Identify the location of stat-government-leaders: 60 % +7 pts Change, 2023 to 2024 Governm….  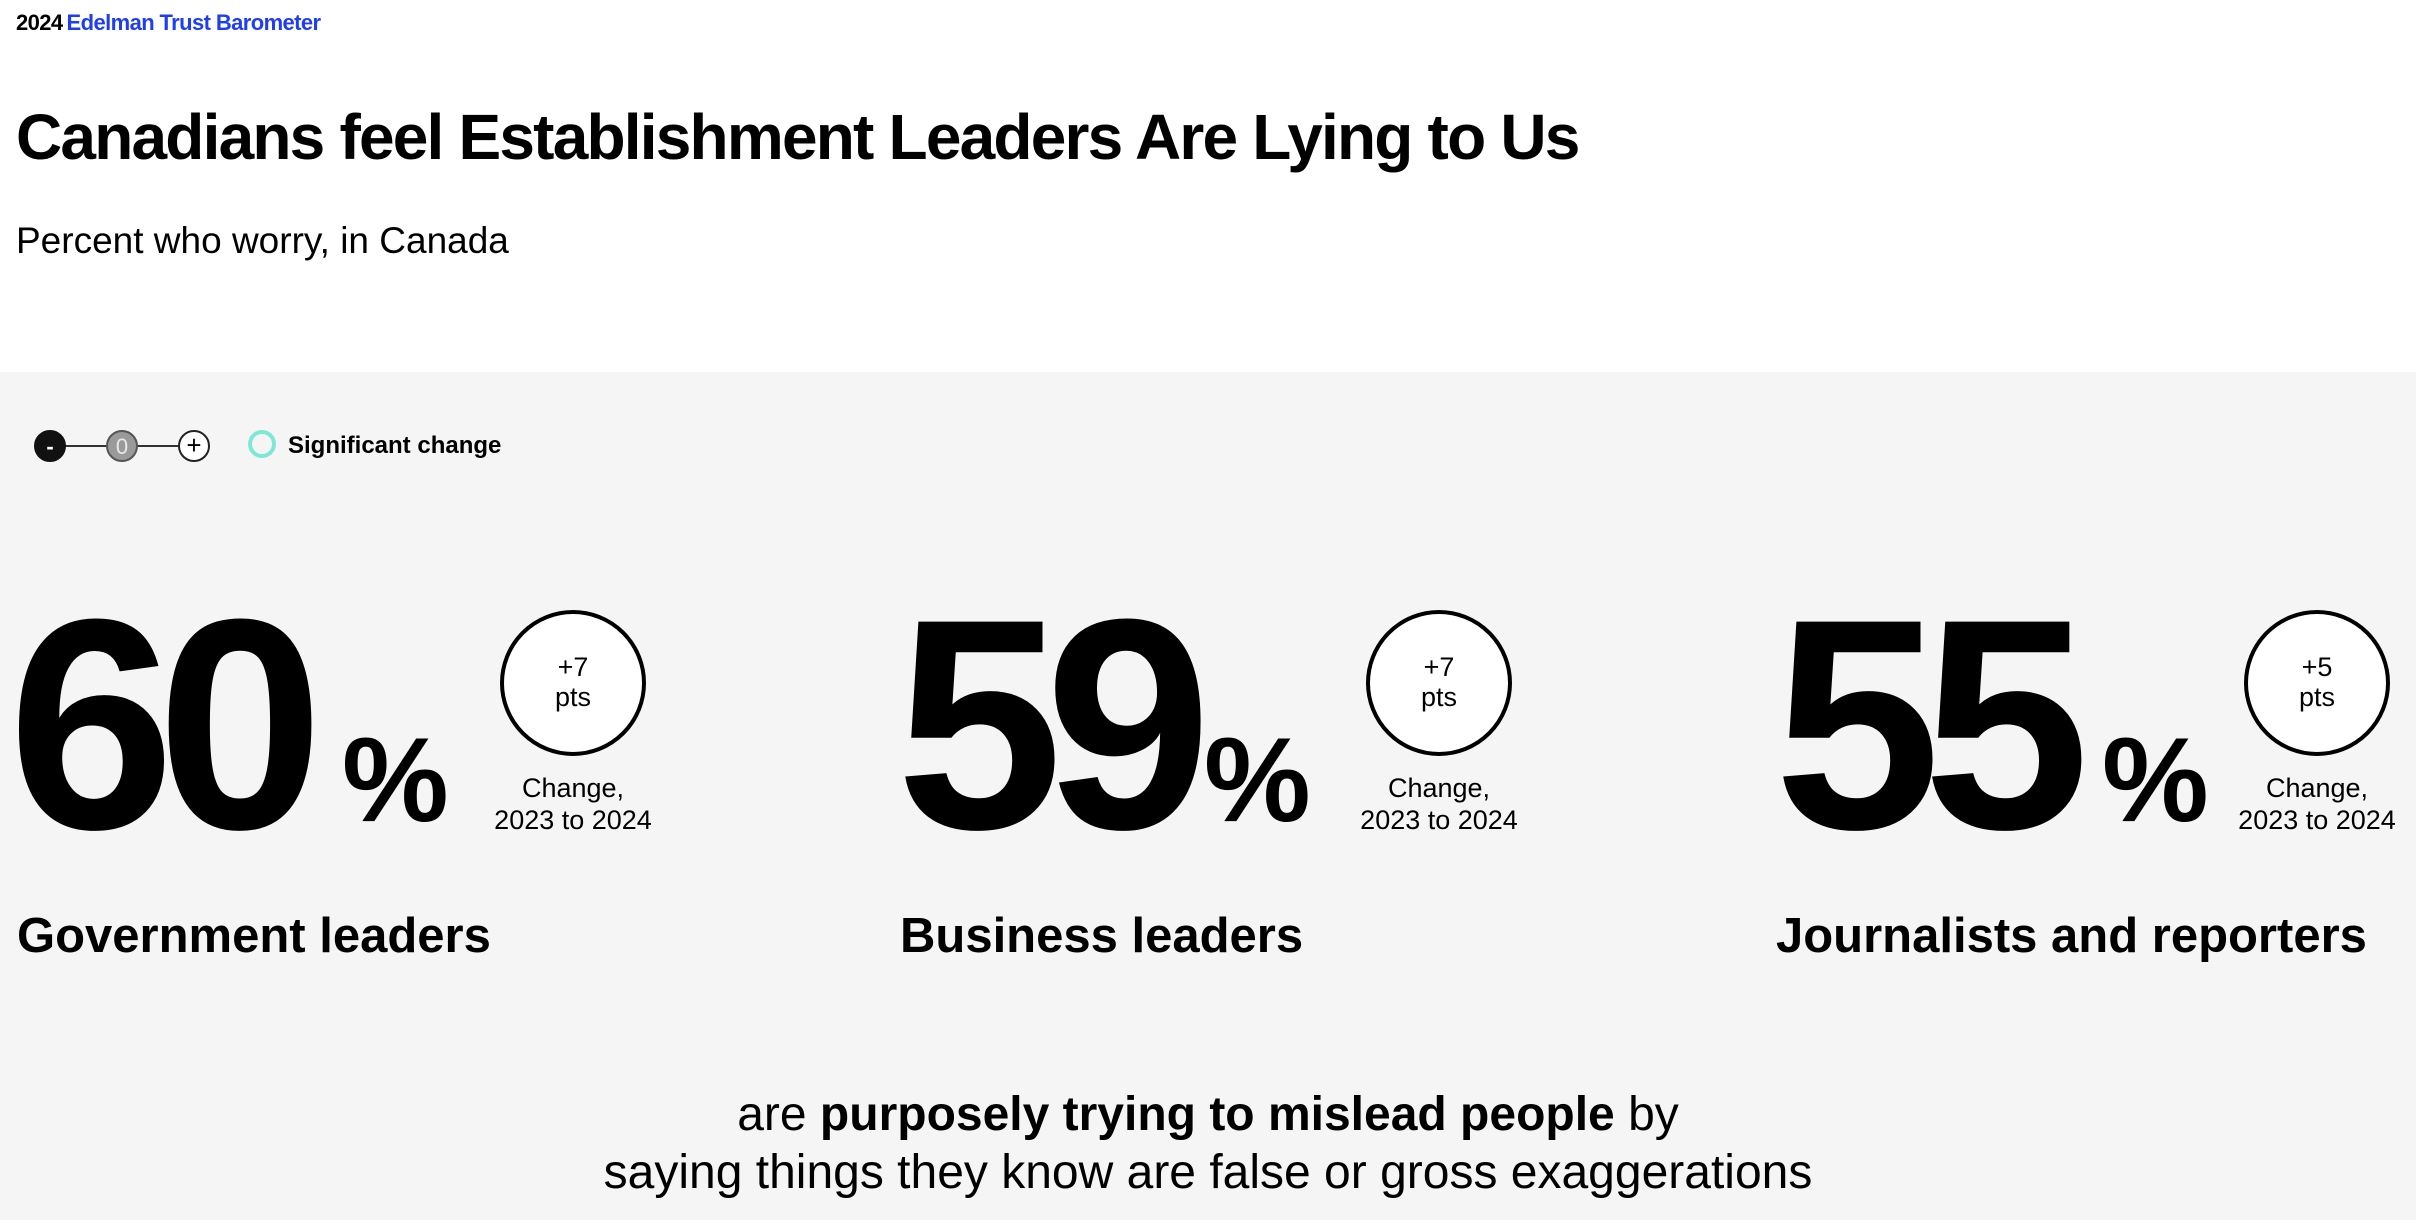
(358, 782).